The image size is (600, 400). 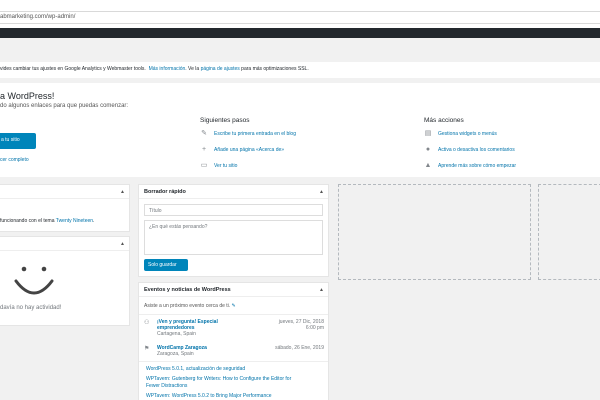 I want to click on address-text: abmarketing.com/wp-admin/, so click(x=38, y=17).